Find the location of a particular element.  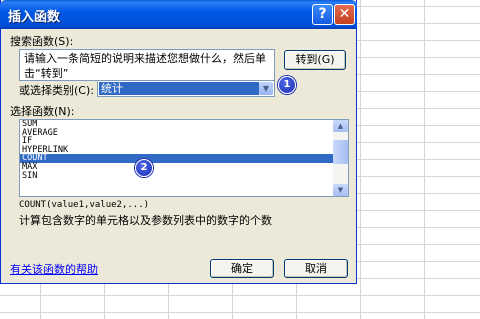

list-item: SUM is located at coordinates (184, 124).